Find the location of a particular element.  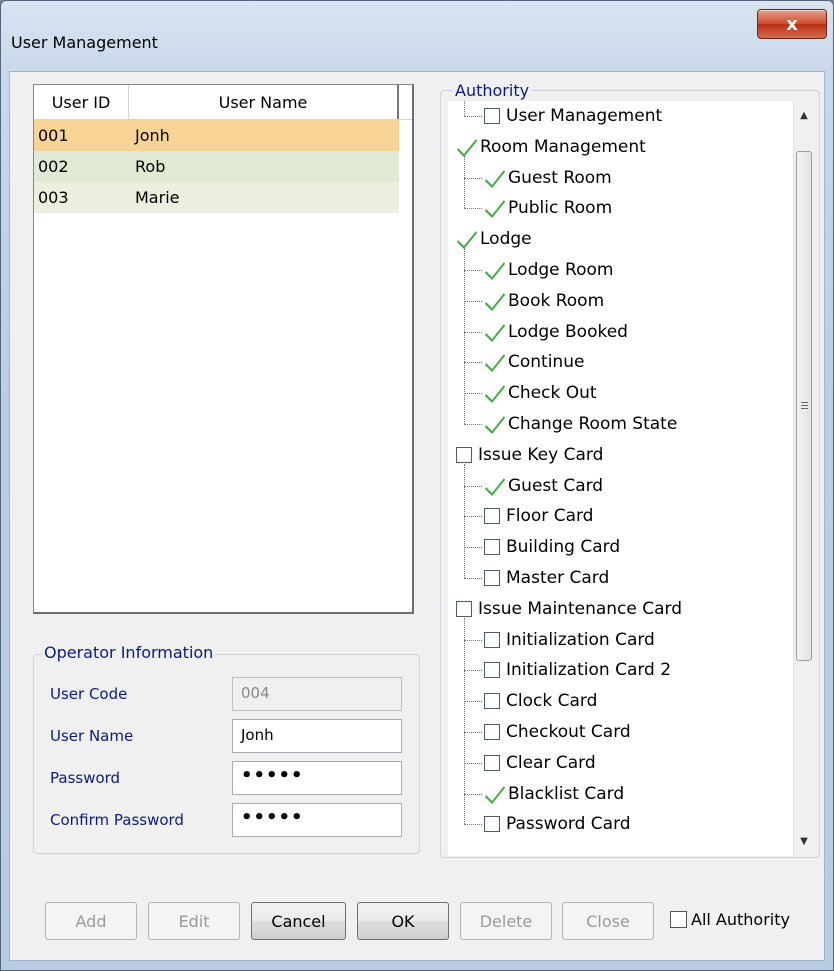

authority-tree-item: Master Card is located at coordinates (546, 578).